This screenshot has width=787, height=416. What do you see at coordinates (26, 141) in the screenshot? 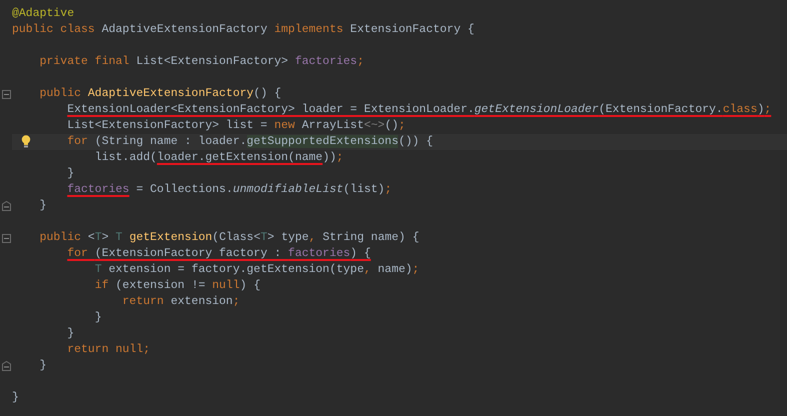
I see `lightbulb-icon` at bounding box center [26, 141].